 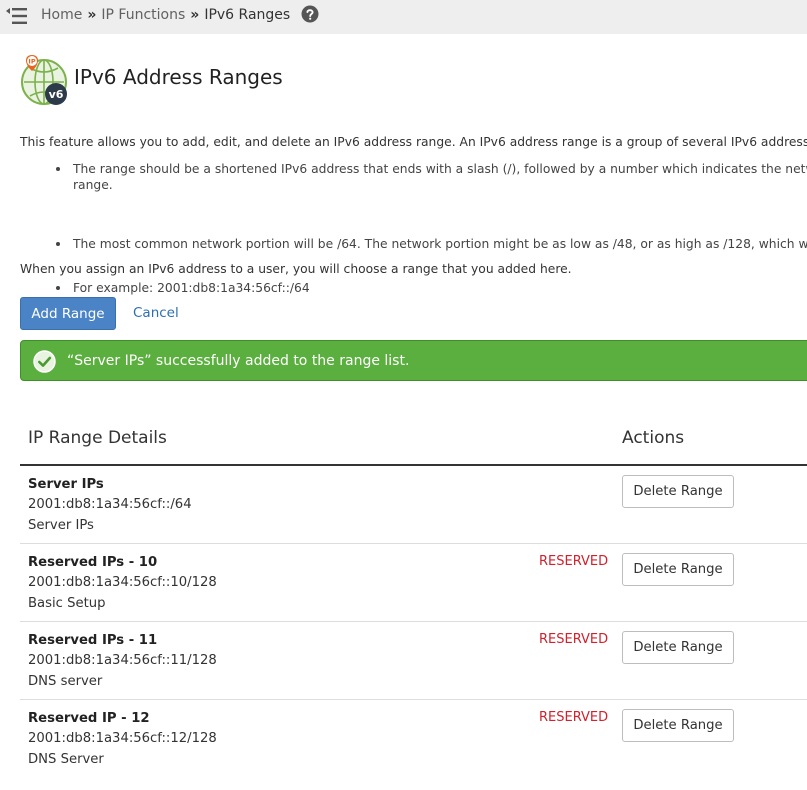 What do you see at coordinates (247, 15) in the screenshot?
I see `breadcrumb-current: IPv6 Ranges` at bounding box center [247, 15].